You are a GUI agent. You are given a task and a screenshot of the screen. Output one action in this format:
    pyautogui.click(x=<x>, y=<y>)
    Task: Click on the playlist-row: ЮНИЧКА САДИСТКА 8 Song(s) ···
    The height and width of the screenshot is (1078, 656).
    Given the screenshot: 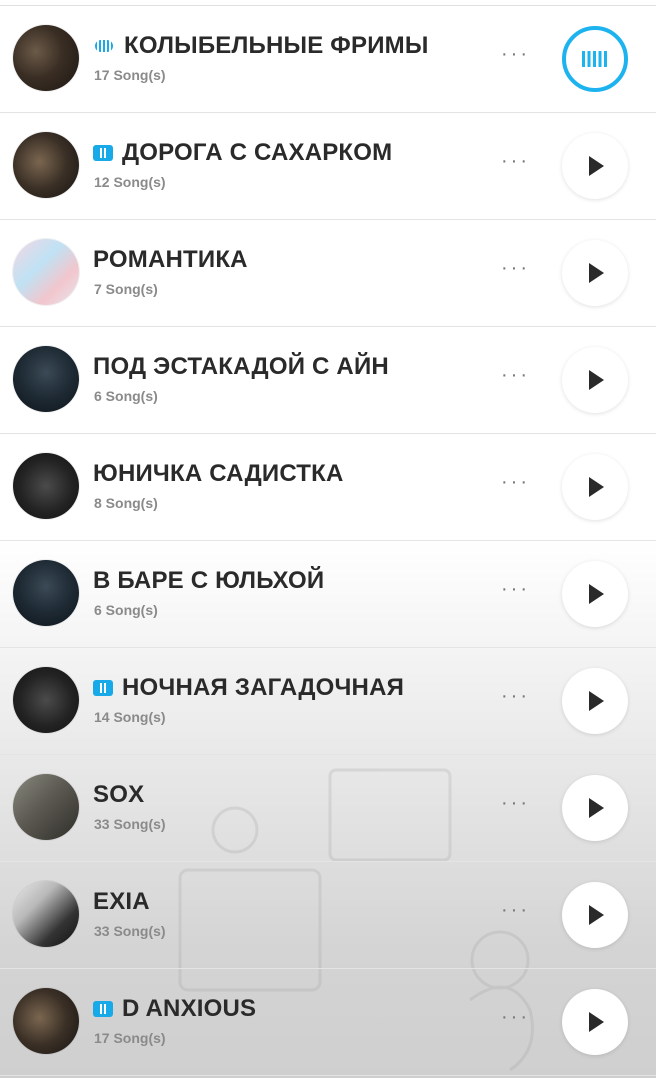 What is the action you would take?
    pyautogui.click(x=328, y=487)
    